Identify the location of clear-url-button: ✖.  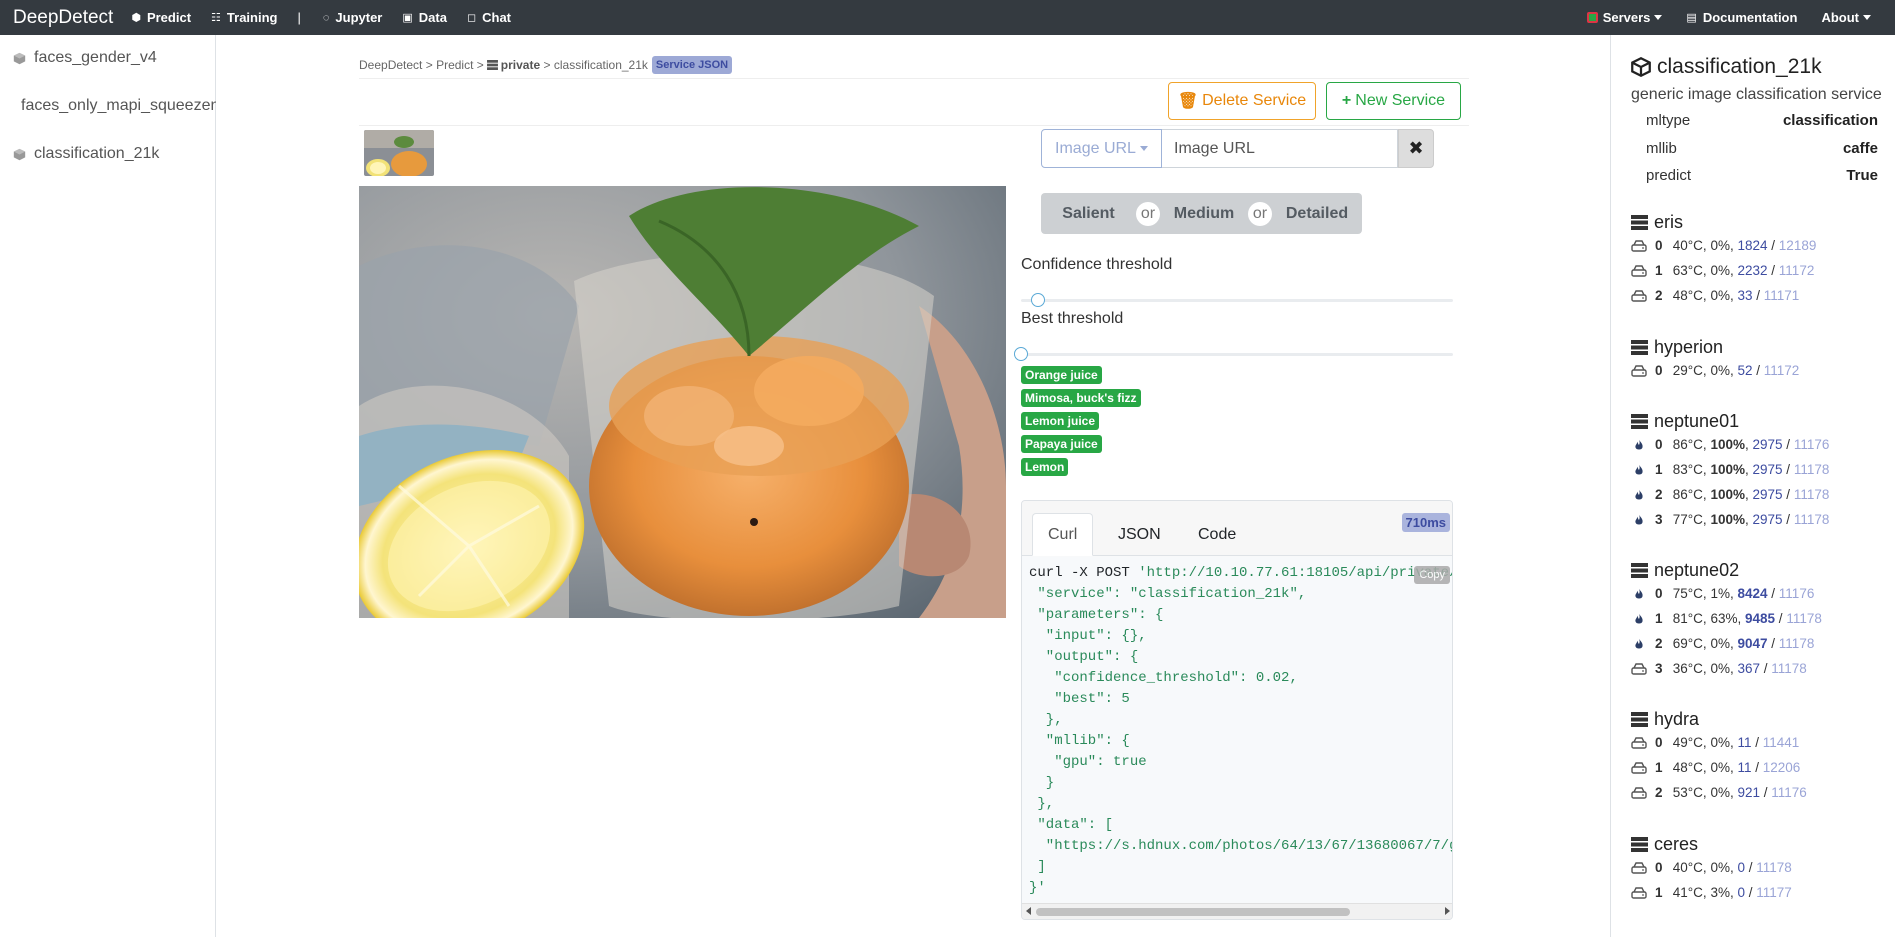
(1416, 148).